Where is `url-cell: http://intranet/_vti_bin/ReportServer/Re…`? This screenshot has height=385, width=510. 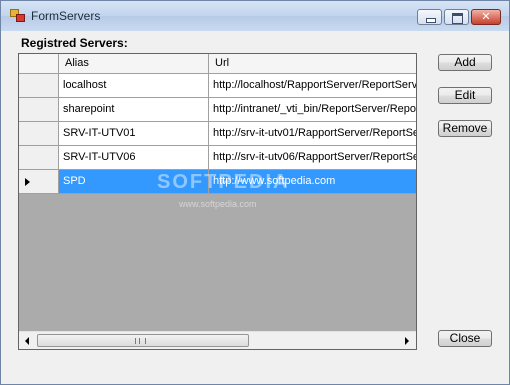
url-cell: http://intranet/_vti_bin/ReportServer/Re… is located at coordinates (312, 110).